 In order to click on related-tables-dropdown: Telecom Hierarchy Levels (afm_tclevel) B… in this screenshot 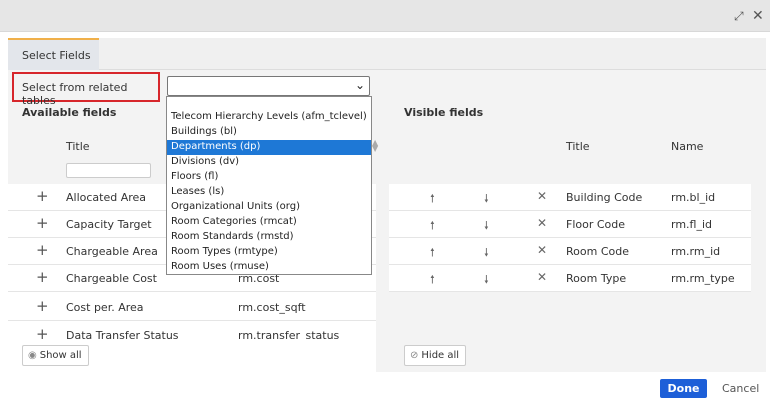, I will do `click(269, 185)`.